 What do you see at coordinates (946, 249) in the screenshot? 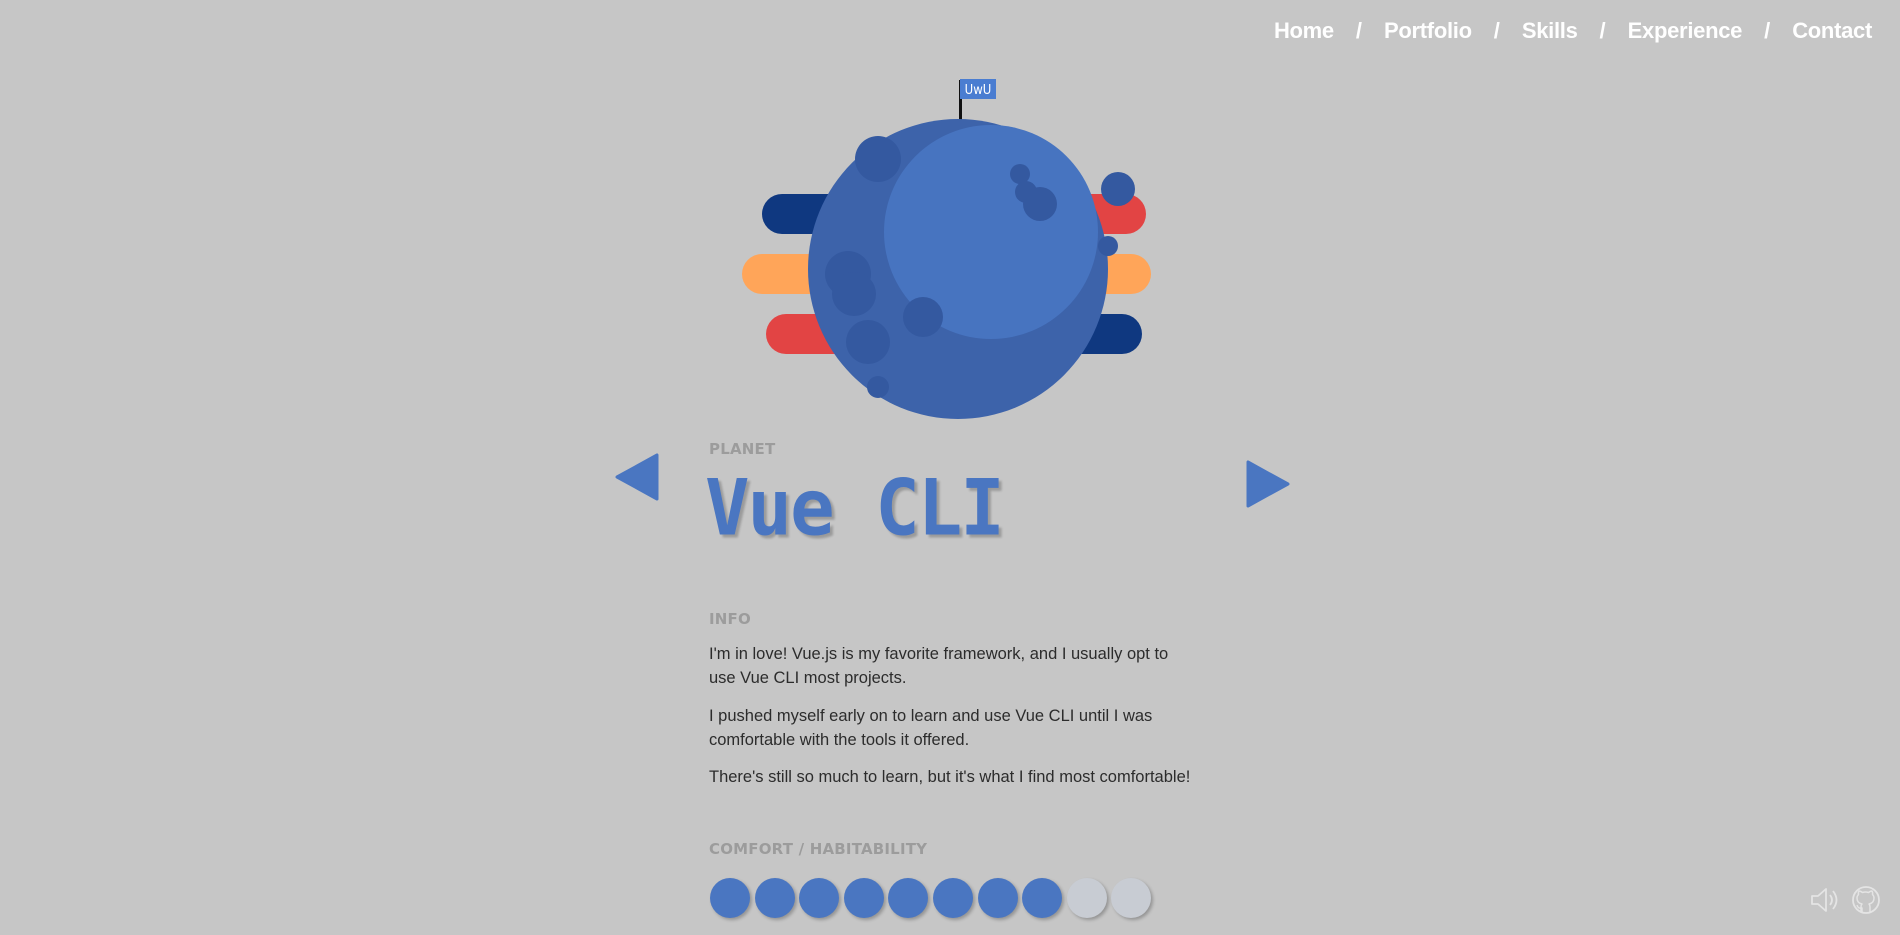
I see `planet-svg: UwU` at bounding box center [946, 249].